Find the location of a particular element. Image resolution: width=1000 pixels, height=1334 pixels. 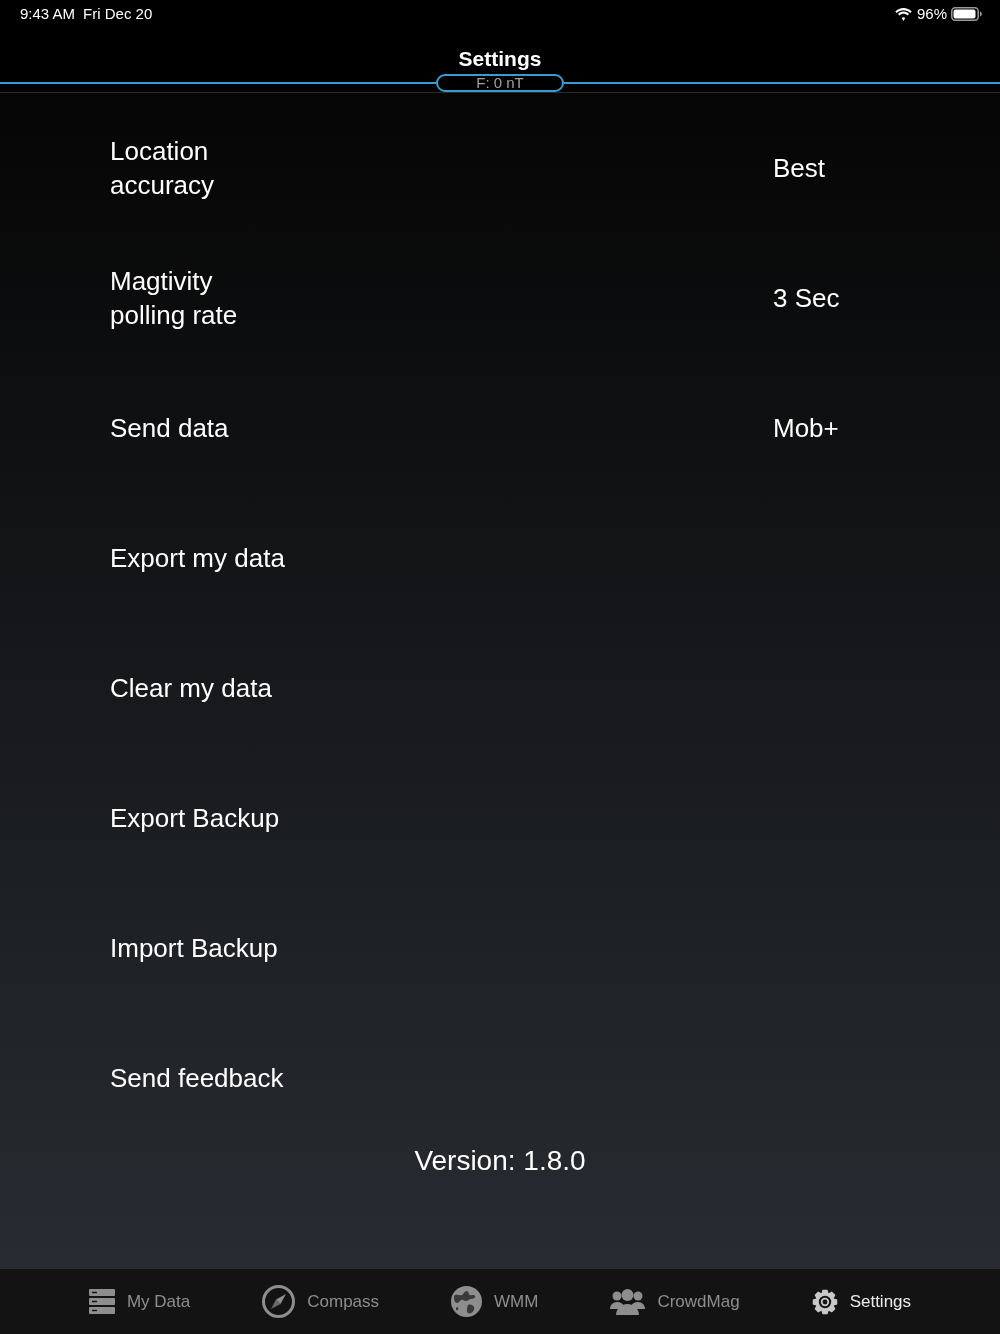

wifi-icon is located at coordinates (903, 14).